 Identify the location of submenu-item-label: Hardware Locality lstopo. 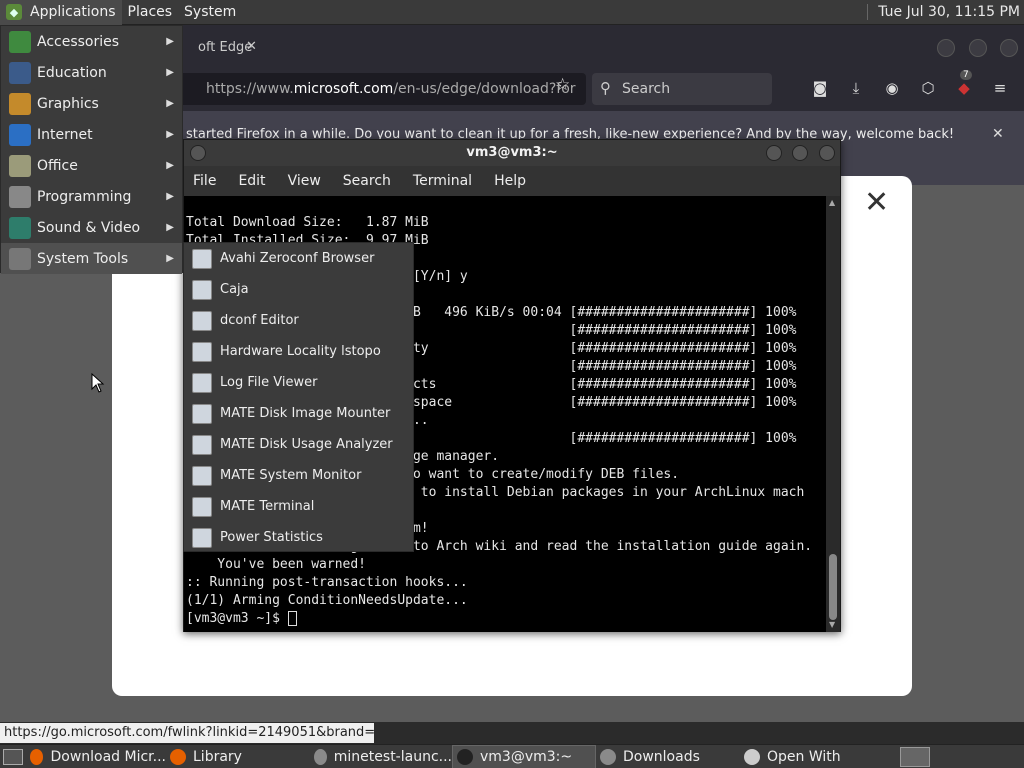
(300, 351).